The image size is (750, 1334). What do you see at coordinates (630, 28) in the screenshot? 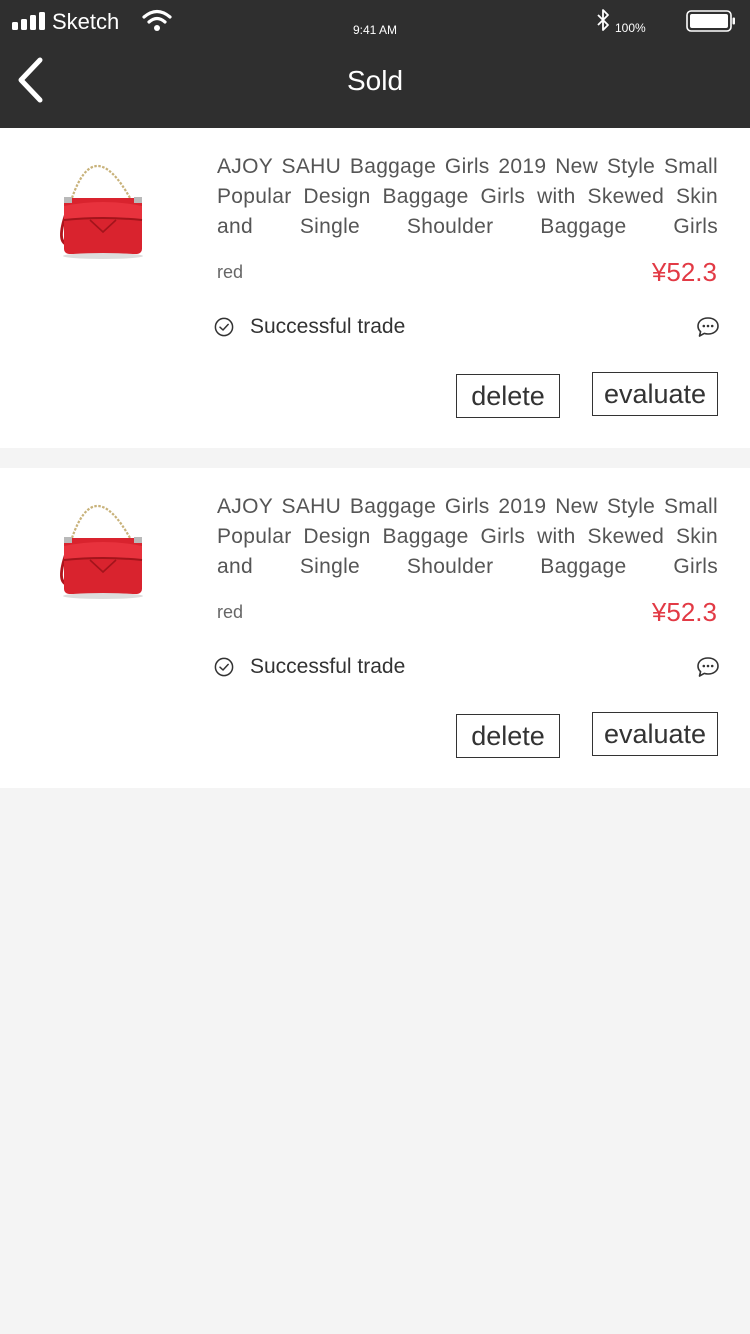
I see `battery-percentage: 100%` at bounding box center [630, 28].